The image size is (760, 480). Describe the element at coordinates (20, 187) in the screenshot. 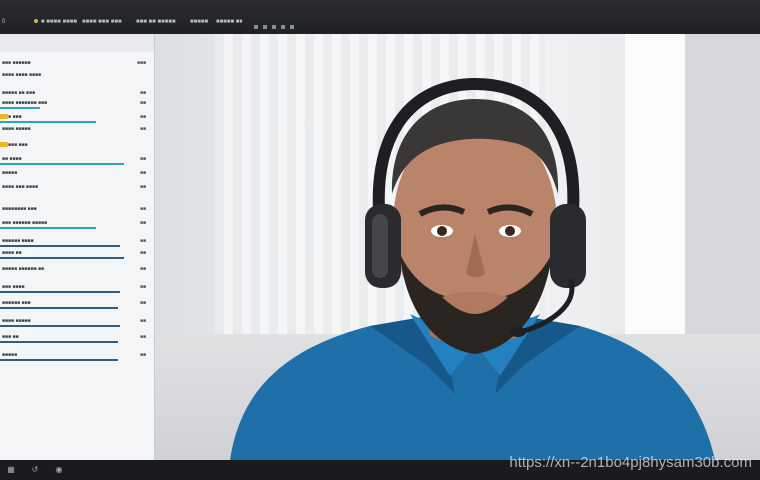

I see `row-label: ■■■■ ■■■ ■■■■` at that location.